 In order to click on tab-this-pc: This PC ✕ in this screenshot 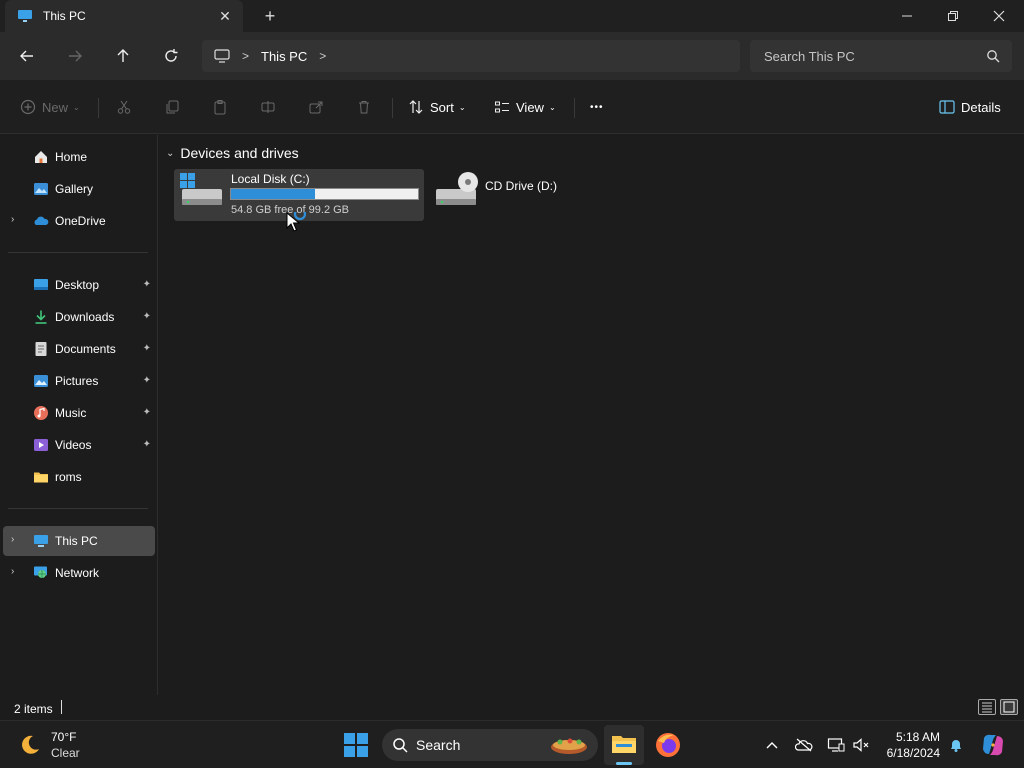, I will do `click(124, 16)`.